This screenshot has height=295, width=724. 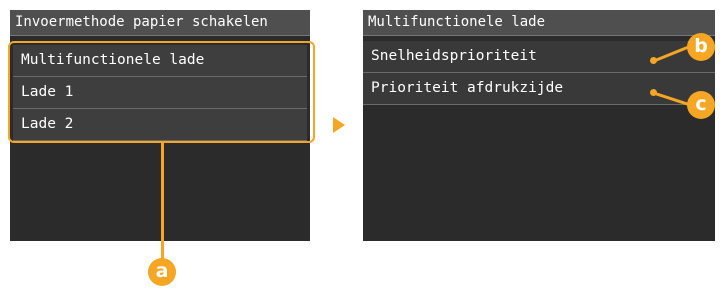 What do you see at coordinates (701, 105) in the screenshot?
I see `callout-badge-c: c` at bounding box center [701, 105].